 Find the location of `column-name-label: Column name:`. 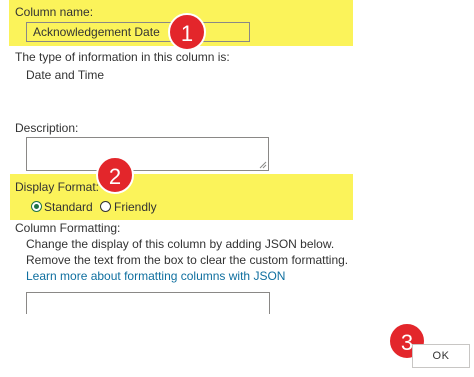

column-name-label: Column name: is located at coordinates (54, 12).